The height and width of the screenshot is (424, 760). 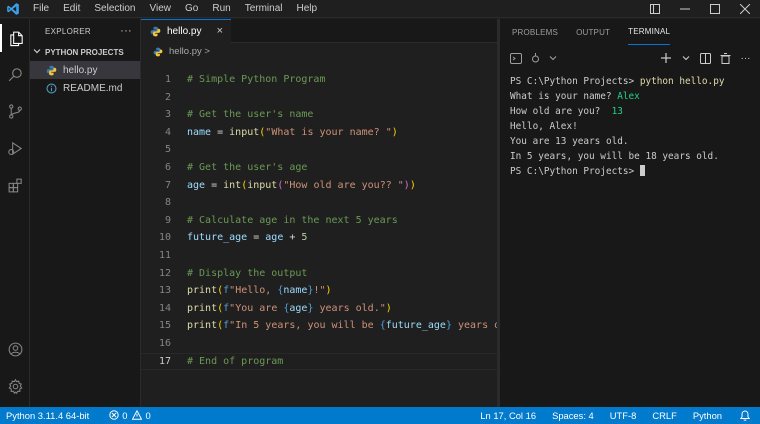 I want to click on file-item-hello-py: hello.py, so click(x=85, y=70).